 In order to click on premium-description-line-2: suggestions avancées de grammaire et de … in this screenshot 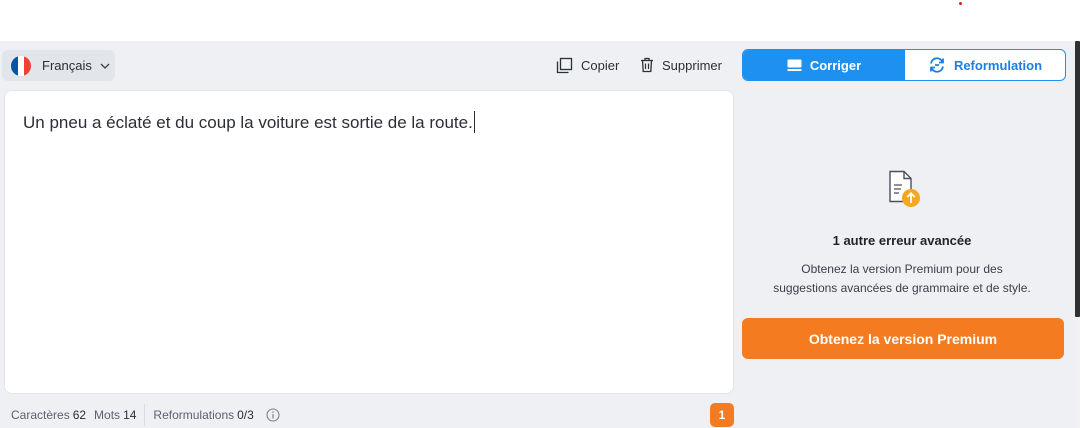, I will do `click(902, 288)`.